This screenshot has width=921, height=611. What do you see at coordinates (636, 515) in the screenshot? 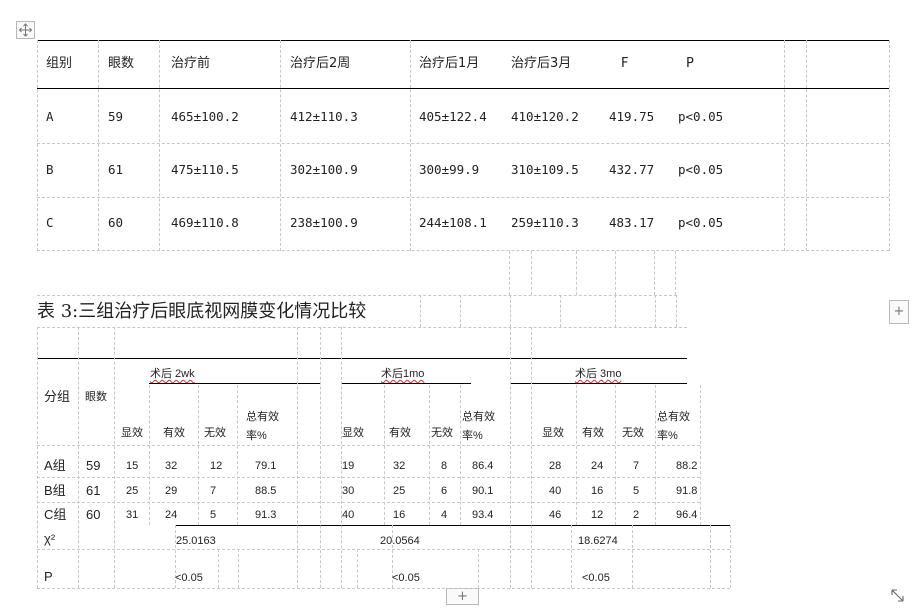
I see `table-cell: 2` at bounding box center [636, 515].